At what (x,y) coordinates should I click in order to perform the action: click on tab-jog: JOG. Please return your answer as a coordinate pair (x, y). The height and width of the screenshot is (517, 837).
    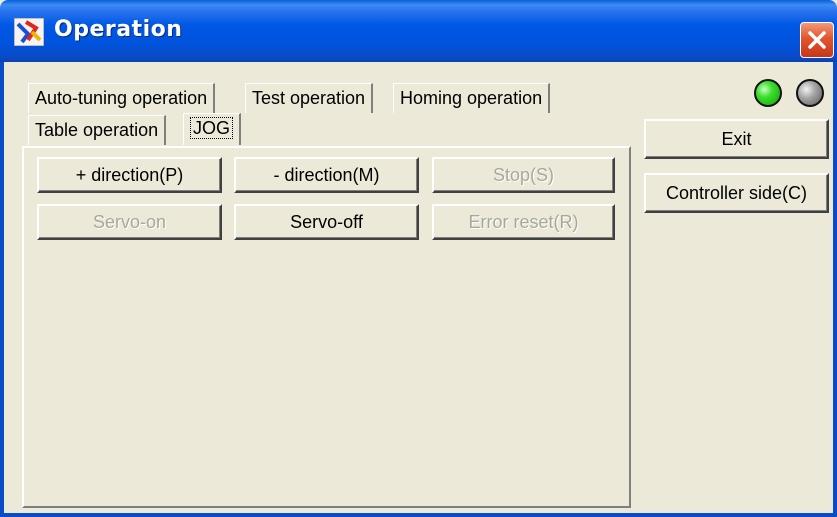
    Looking at the image, I should click on (212, 129).